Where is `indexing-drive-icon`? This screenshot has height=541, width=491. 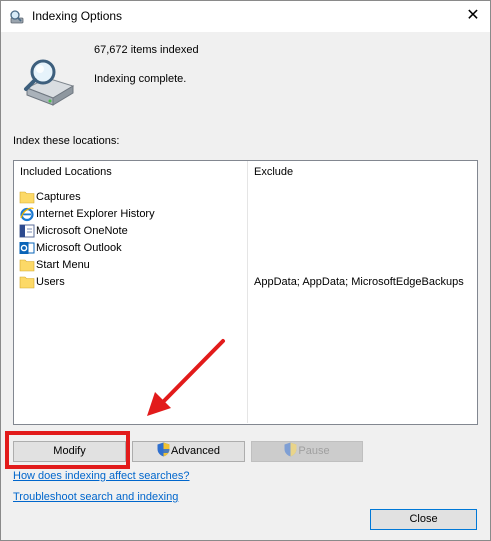 indexing-drive-icon is located at coordinates (49, 82).